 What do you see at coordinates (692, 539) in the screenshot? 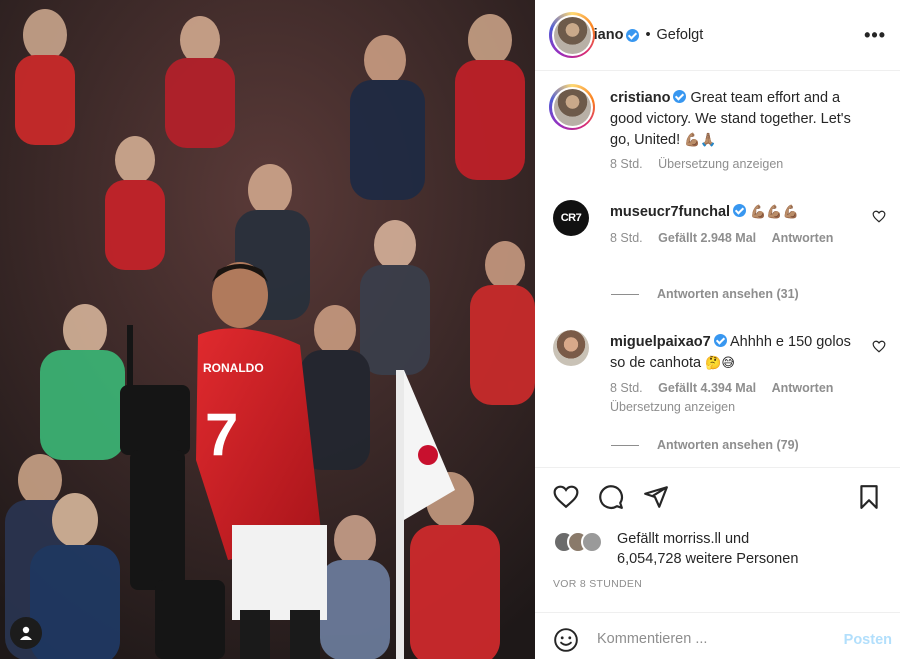
I see `liker-username: morriss.ll` at bounding box center [692, 539].